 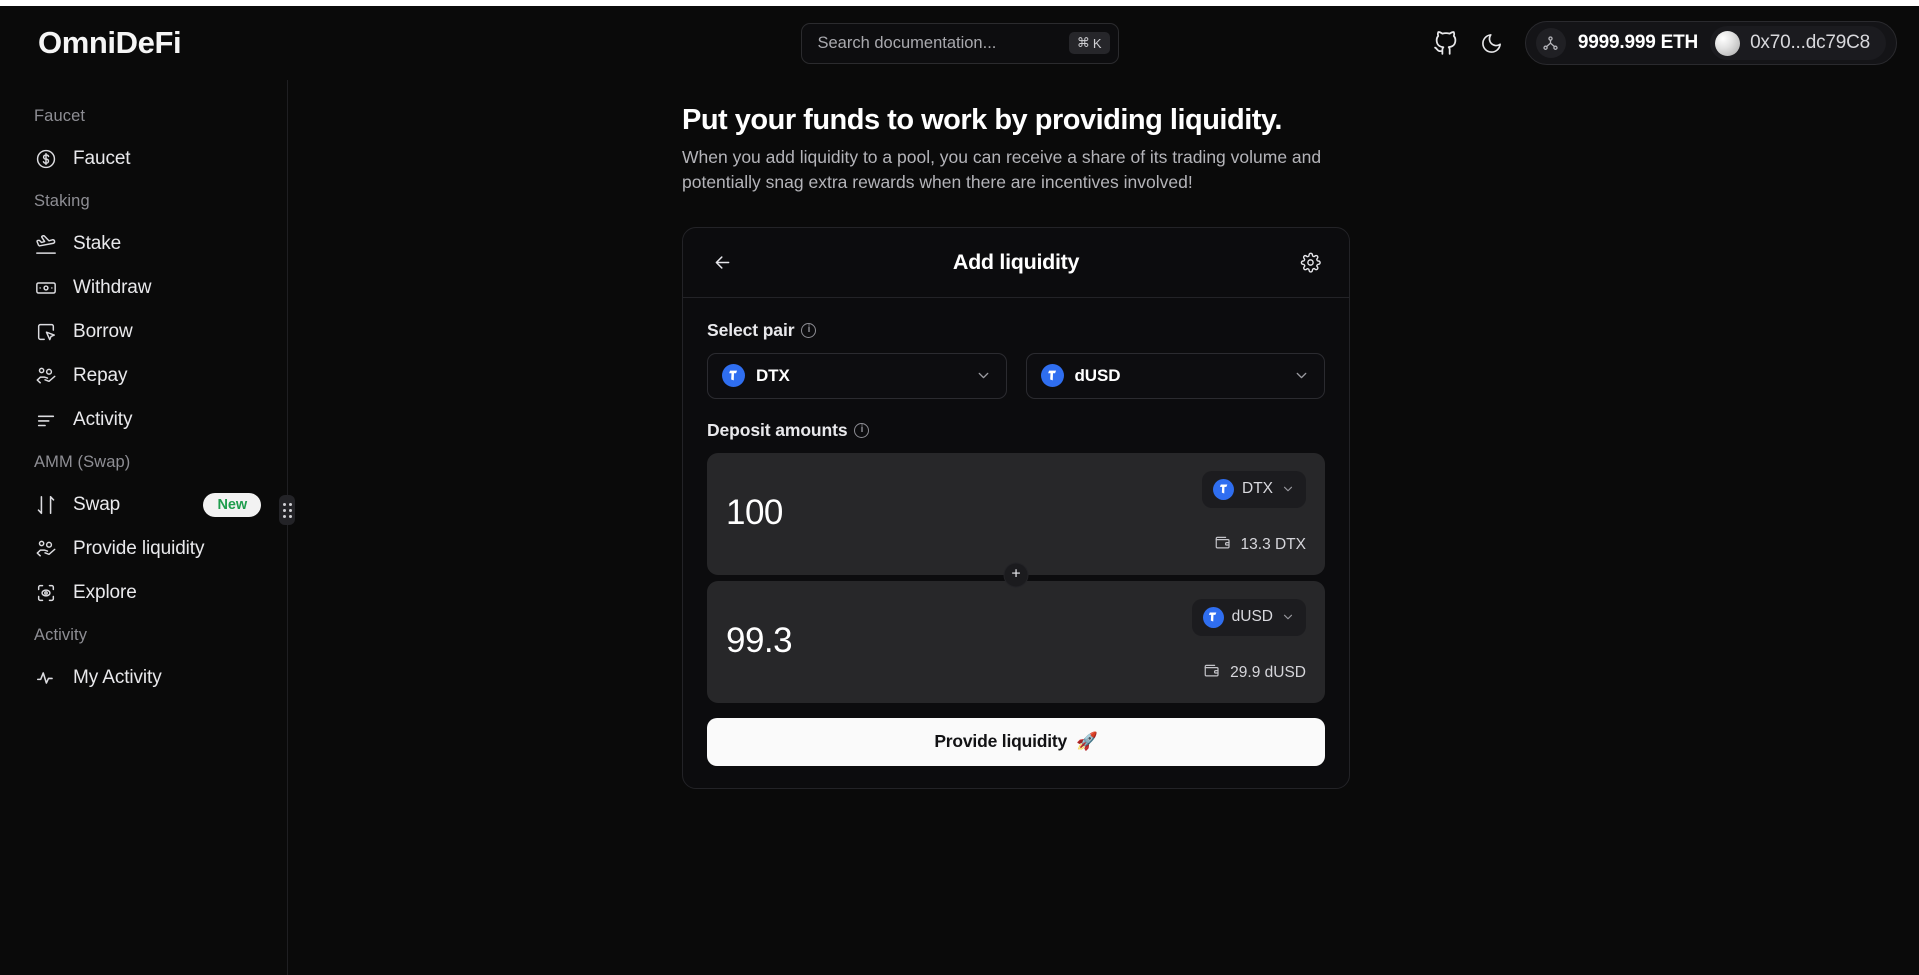 What do you see at coordinates (46, 593) in the screenshot?
I see `eye-scan-icon` at bounding box center [46, 593].